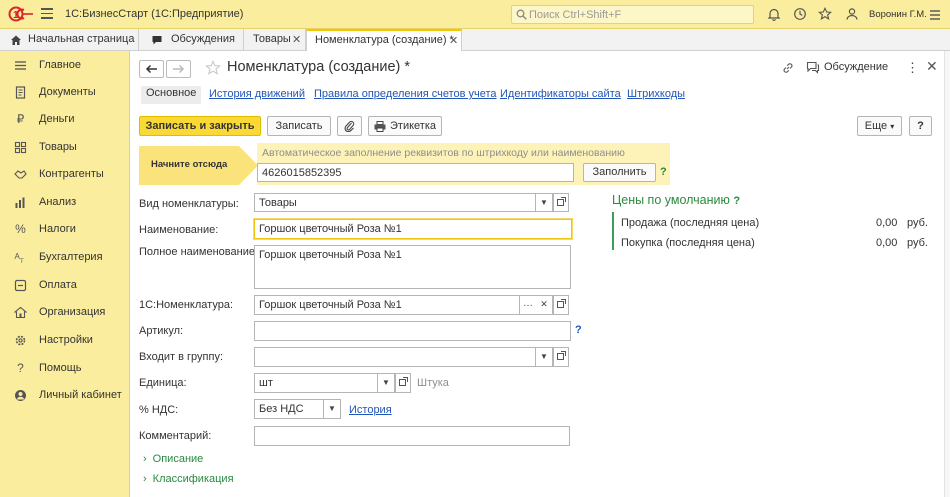  I want to click on sidebar-item-goods: Товары, so click(65, 148).